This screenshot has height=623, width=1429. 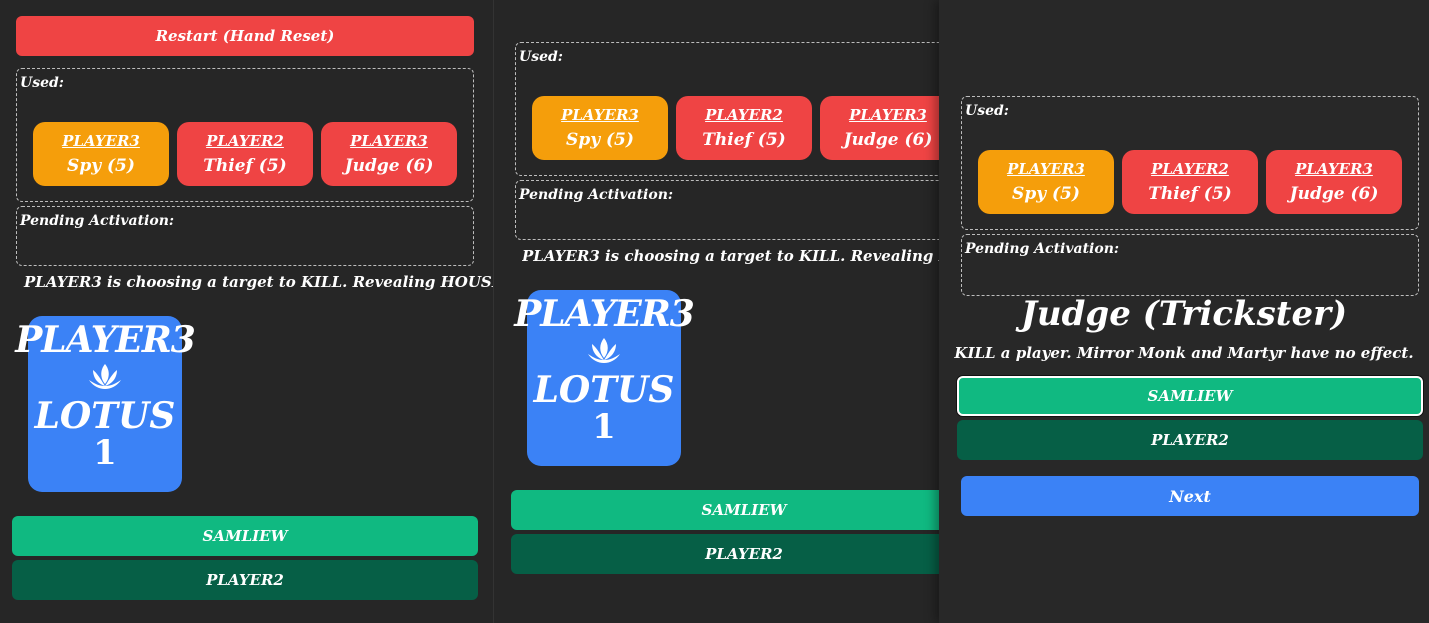 I want to click on next-button: Next, so click(x=1190, y=496).